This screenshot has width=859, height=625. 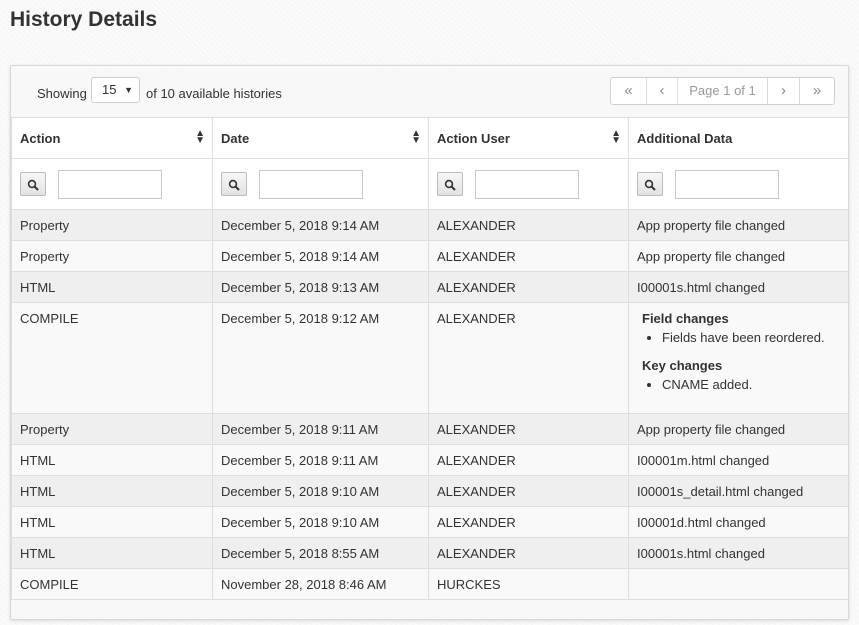 I want to click on cell-additional-data: I00001s_detail.html changed, so click(x=738, y=491).